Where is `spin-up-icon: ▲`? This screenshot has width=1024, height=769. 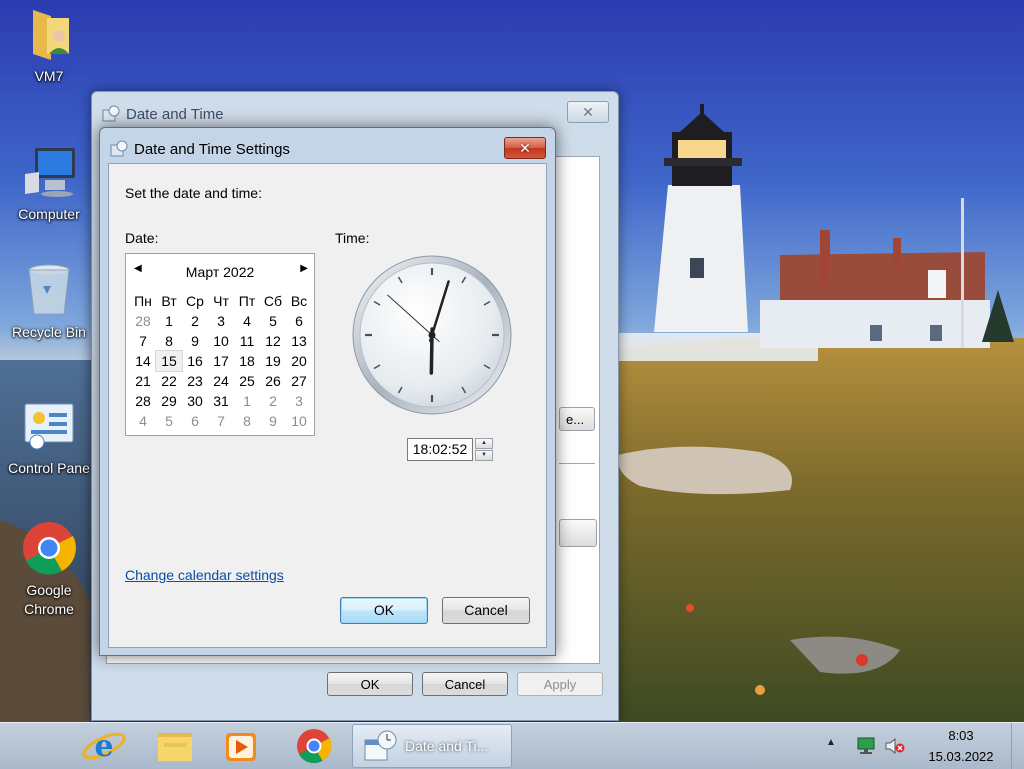
spin-up-icon: ▲ is located at coordinates (484, 443).